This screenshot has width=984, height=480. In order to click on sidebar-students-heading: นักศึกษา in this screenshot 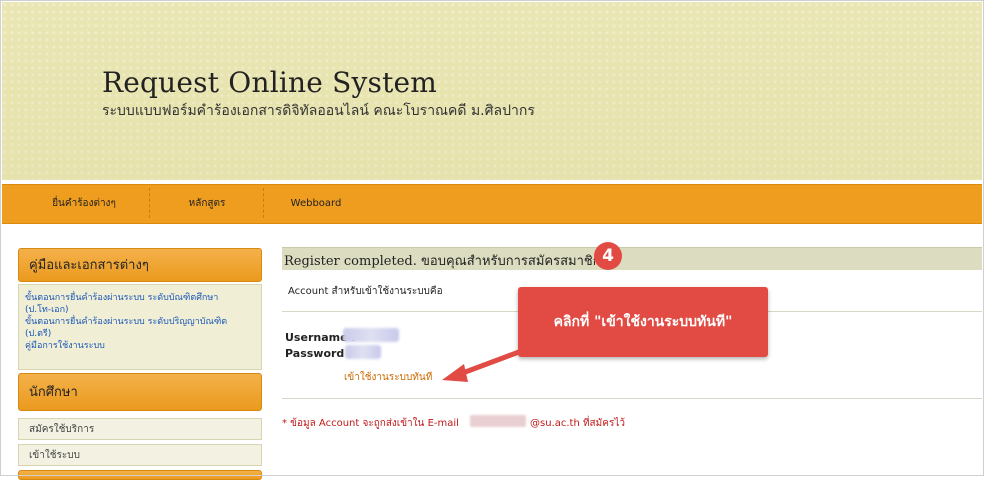, I will do `click(140, 392)`.